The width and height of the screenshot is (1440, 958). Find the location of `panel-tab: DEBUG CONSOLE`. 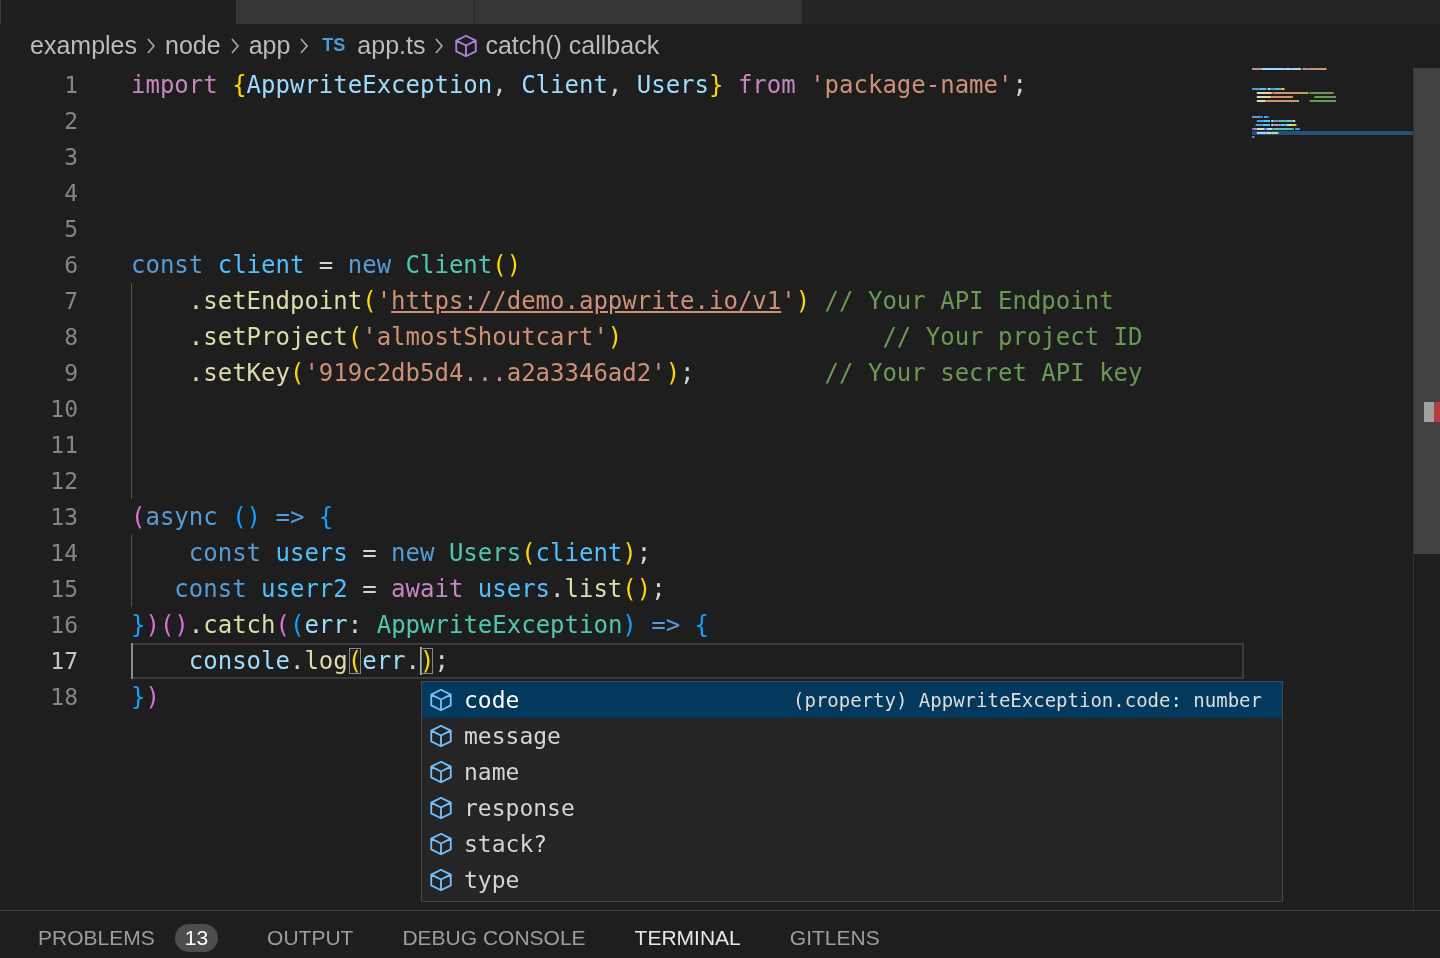

panel-tab: DEBUG CONSOLE is located at coordinates (494, 938).